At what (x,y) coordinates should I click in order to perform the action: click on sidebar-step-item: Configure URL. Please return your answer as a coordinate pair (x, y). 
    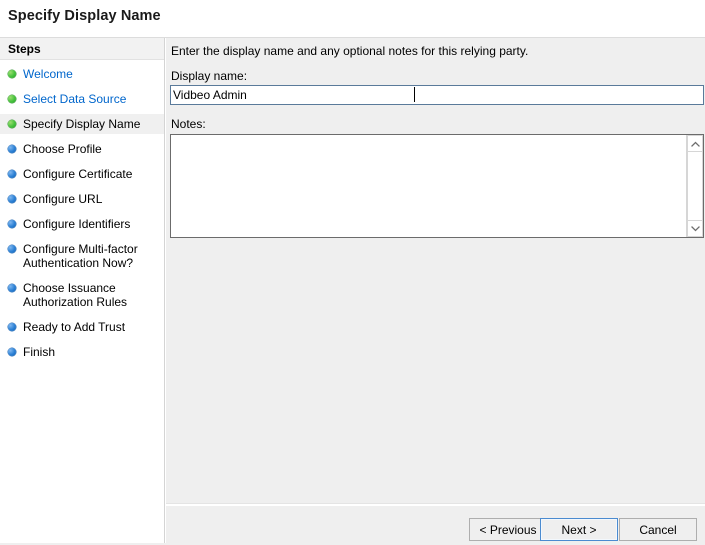
    Looking at the image, I should click on (82, 199).